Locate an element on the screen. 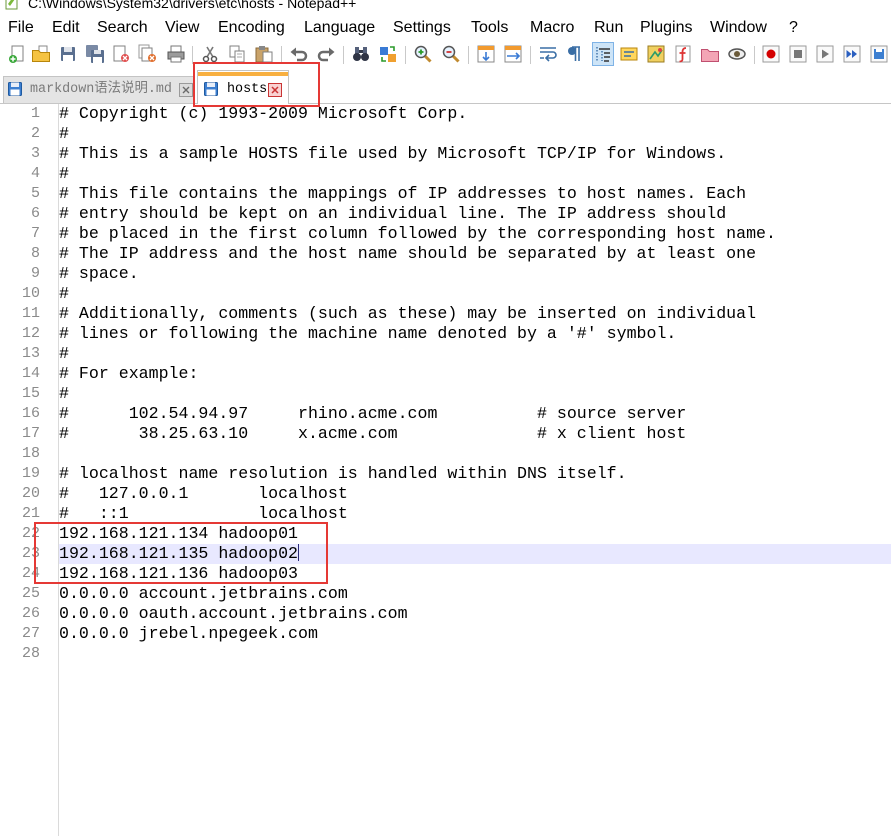  editor-line: 18 is located at coordinates (445, 454).